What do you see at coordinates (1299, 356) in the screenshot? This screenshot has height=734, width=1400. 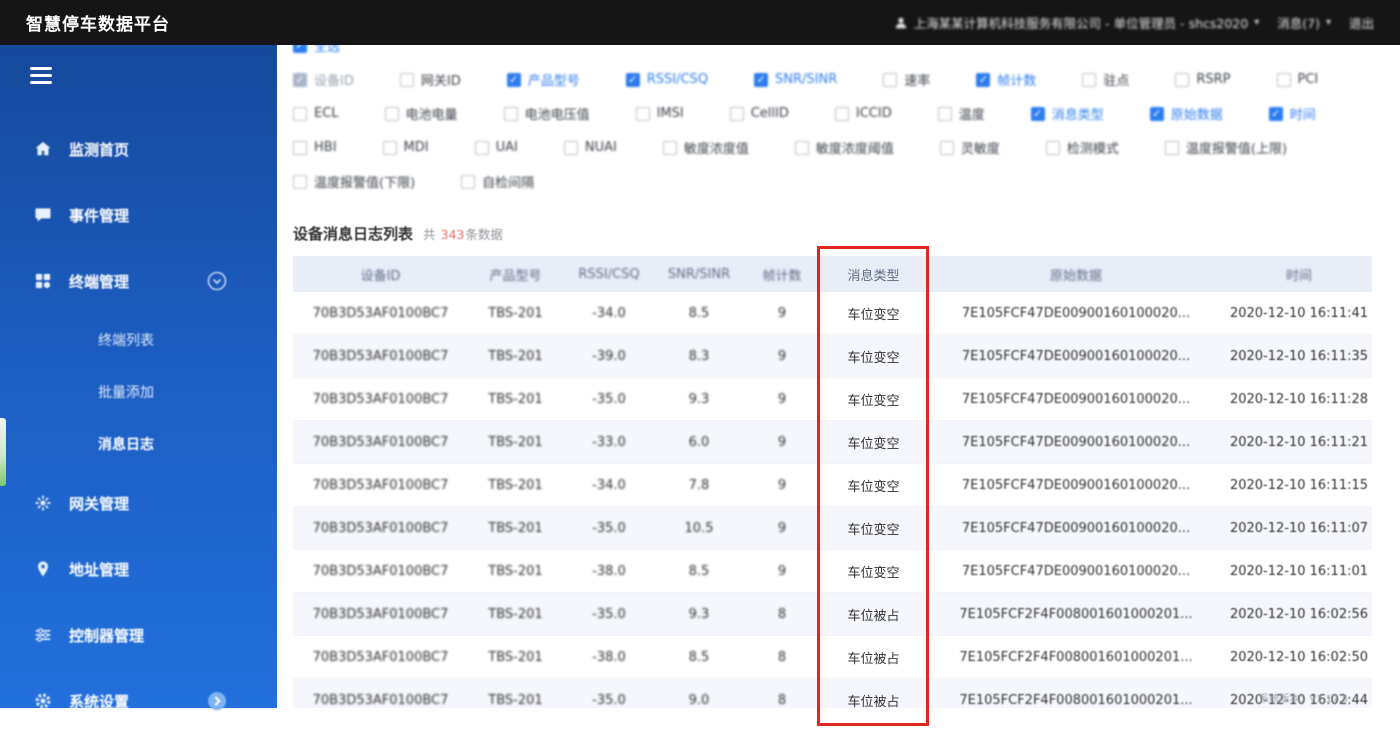 I see `table-cell: 2020-12-10 16:11:35` at bounding box center [1299, 356].